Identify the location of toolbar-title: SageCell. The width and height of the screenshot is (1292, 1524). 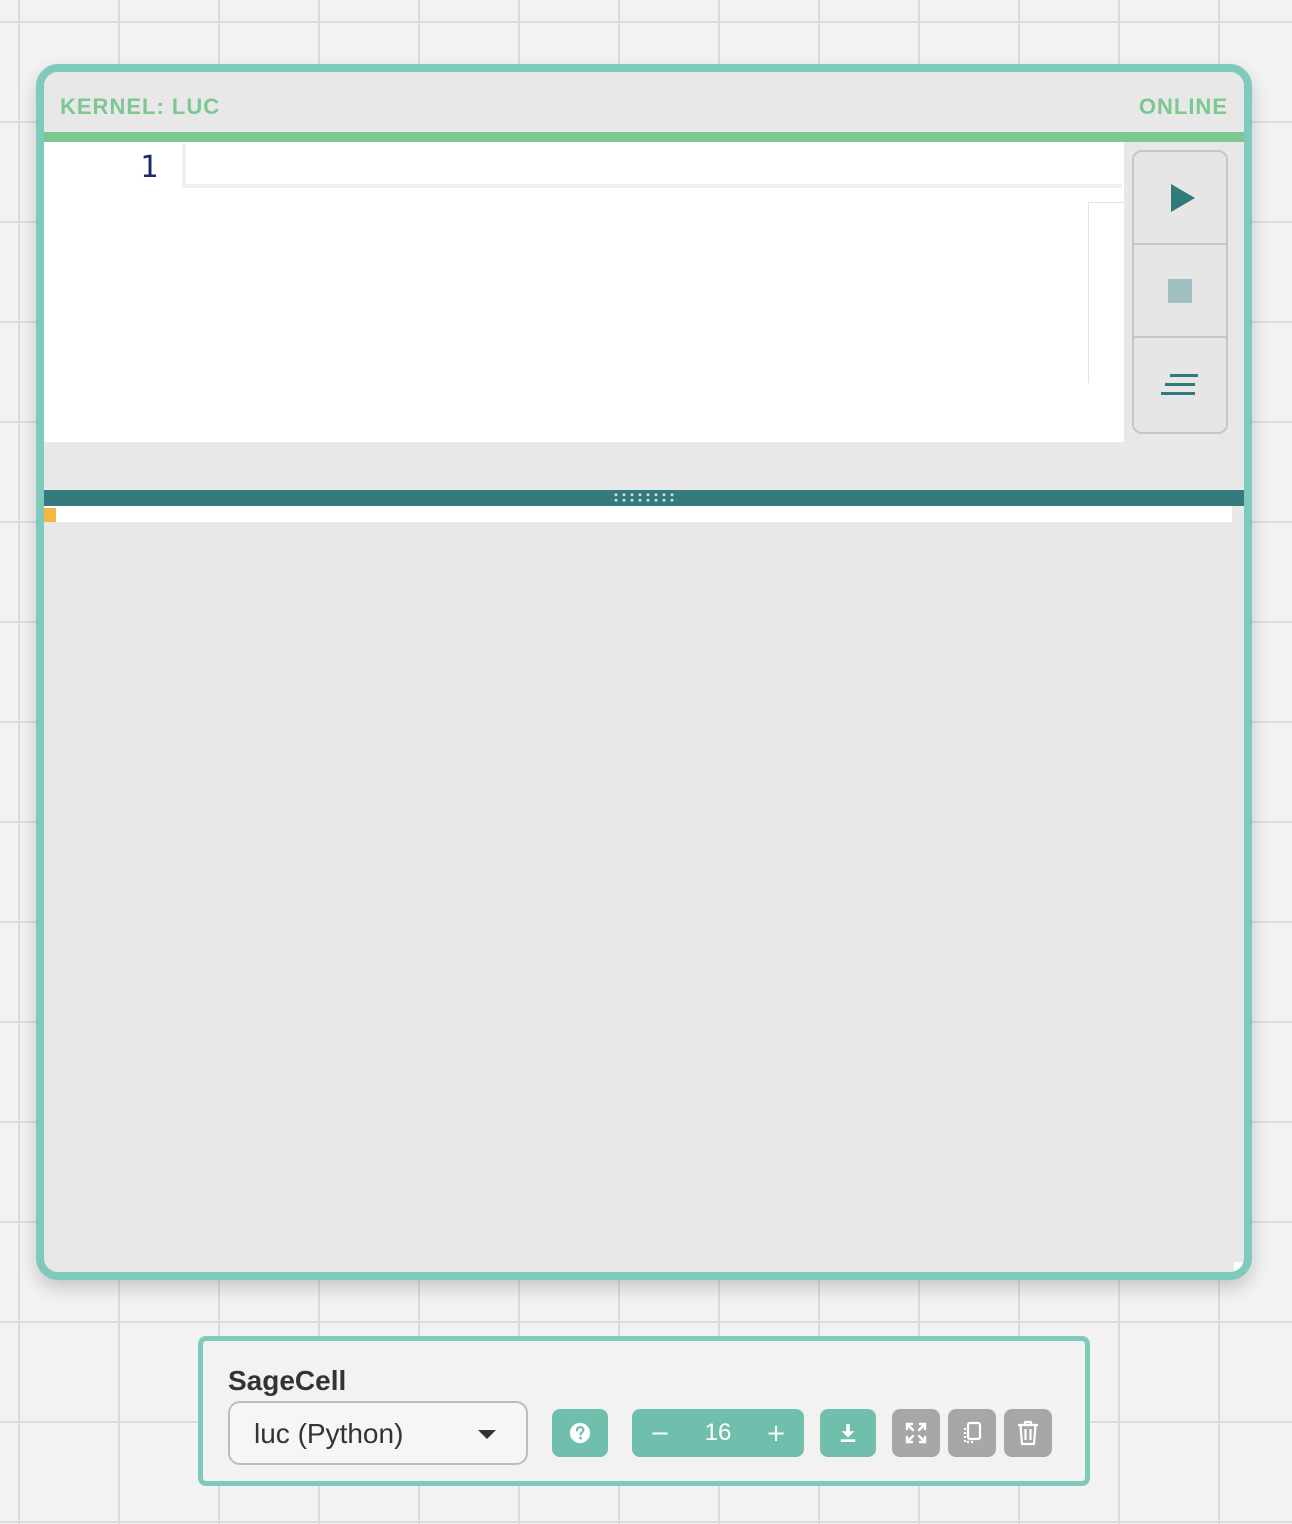
(287, 1380).